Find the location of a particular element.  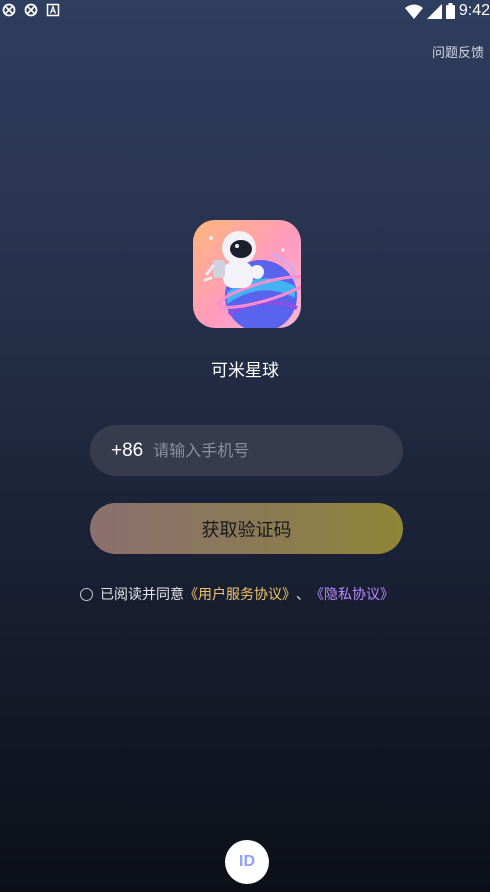

status-notifications is located at coordinates (31, 10).